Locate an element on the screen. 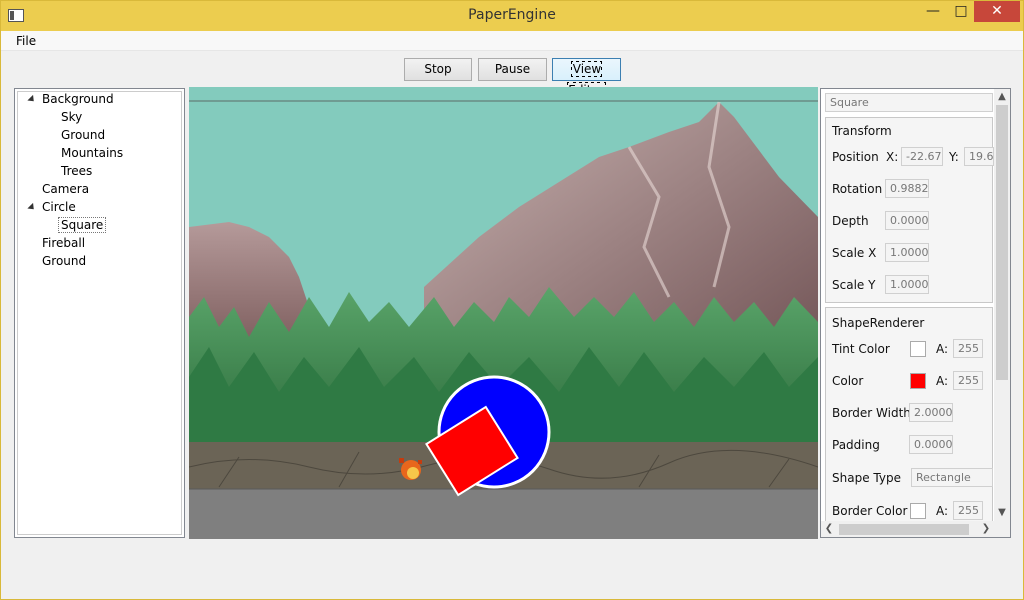  object-name-field: Square is located at coordinates (909, 102).